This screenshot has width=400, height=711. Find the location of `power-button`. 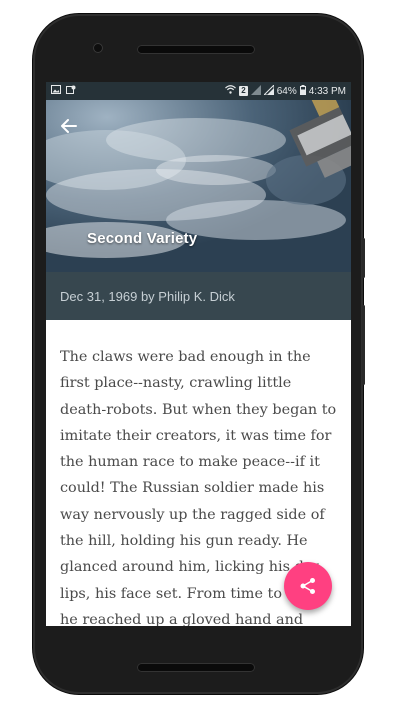

power-button is located at coordinates (363, 345).